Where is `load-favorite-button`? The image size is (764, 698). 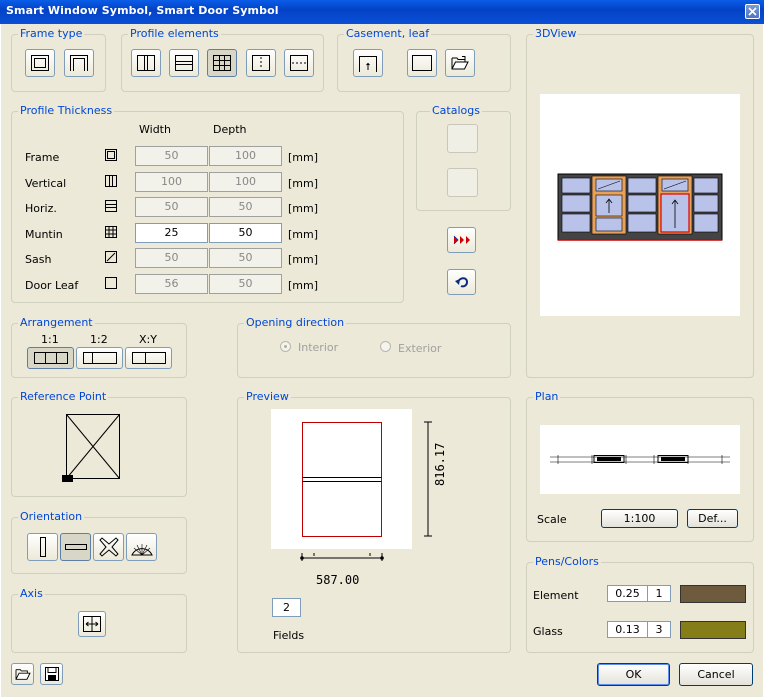 load-favorite-button is located at coordinates (22, 674).